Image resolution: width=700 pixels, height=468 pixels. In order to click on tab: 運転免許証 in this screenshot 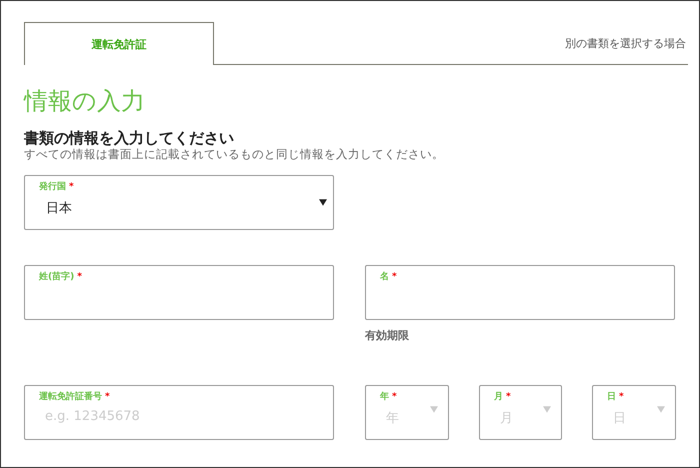, I will do `click(119, 43)`.